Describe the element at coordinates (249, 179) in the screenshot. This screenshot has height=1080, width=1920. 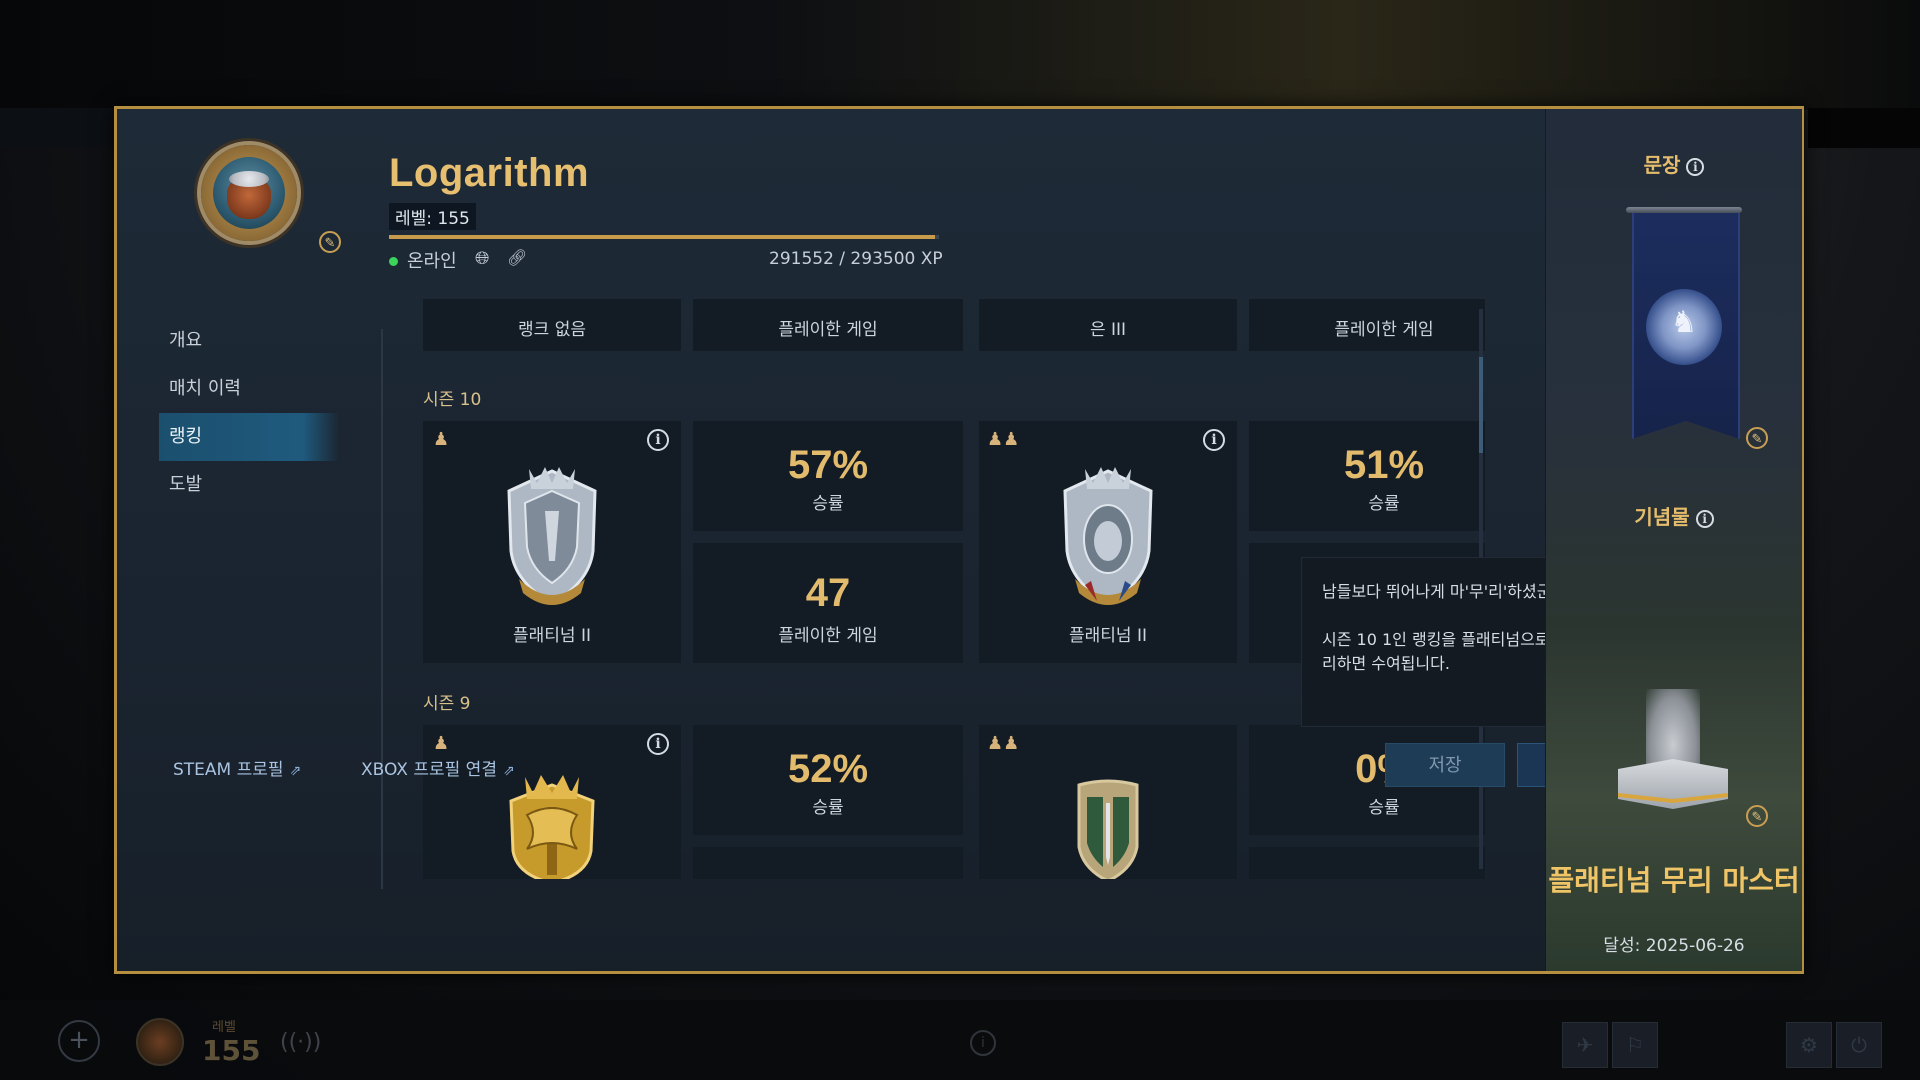
I see `coins-icon` at that location.